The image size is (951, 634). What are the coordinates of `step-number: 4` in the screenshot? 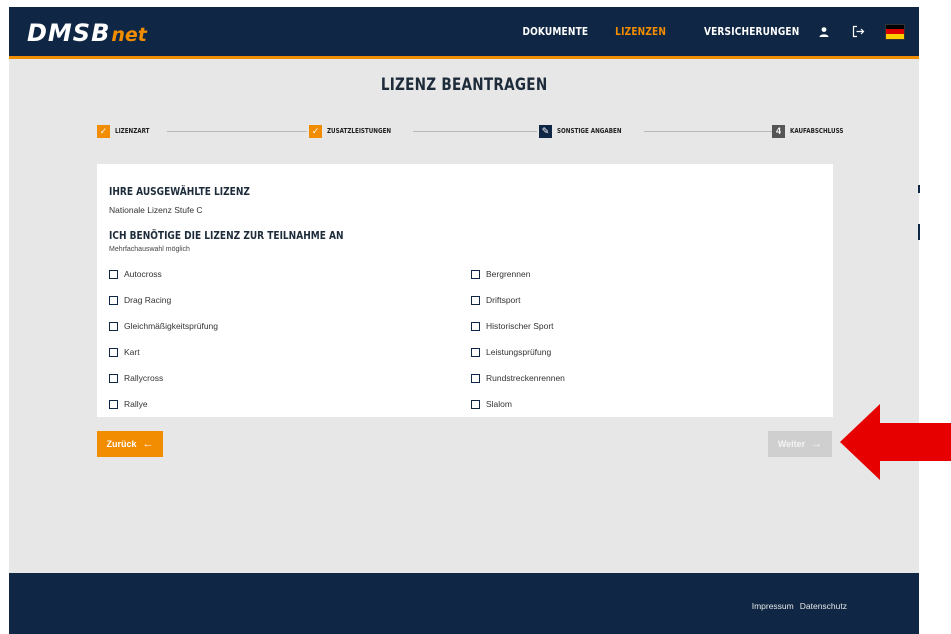 It's located at (778, 131).